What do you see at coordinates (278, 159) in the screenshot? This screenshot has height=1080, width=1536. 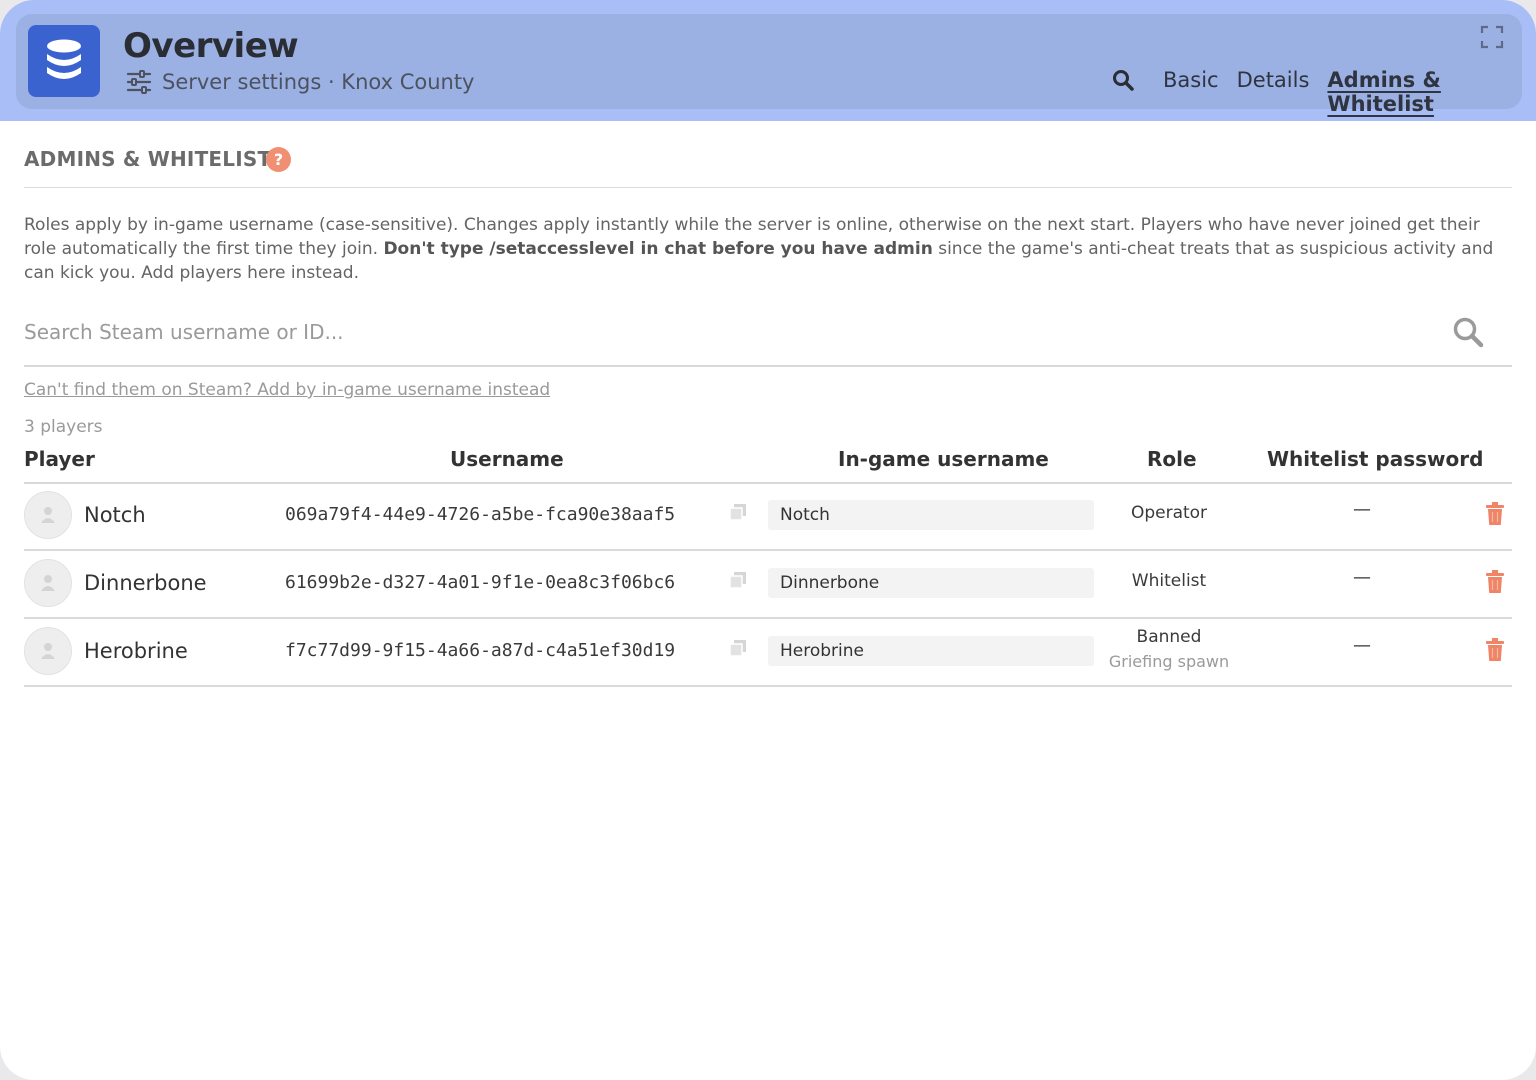 I see `help-icon: ?` at bounding box center [278, 159].